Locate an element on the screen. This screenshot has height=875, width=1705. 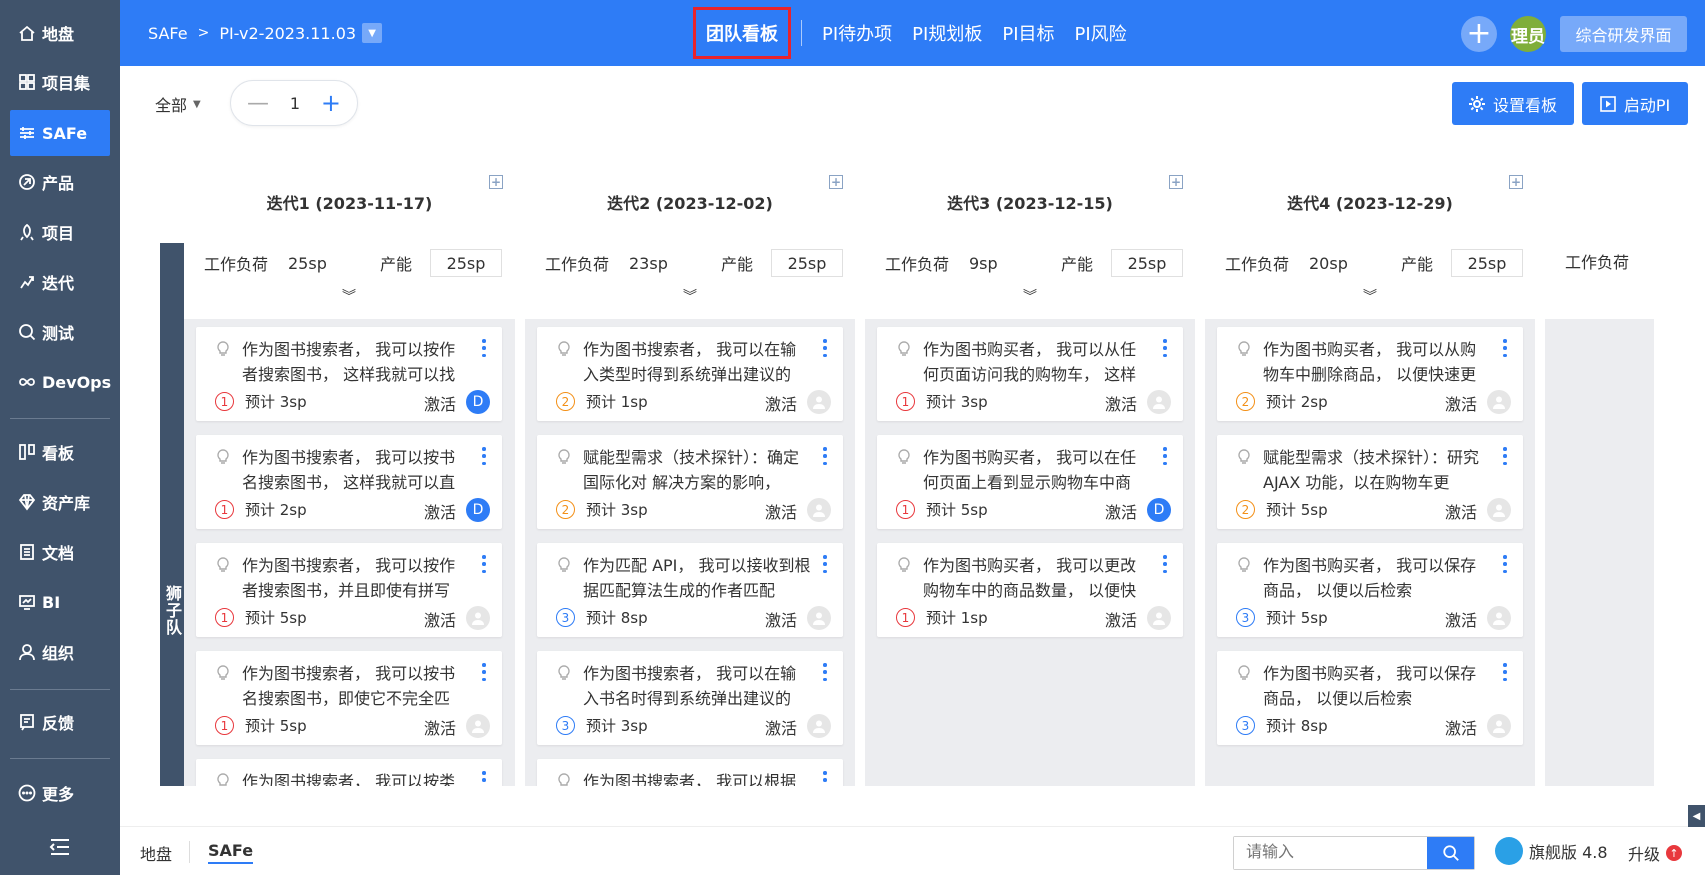
story-card: 作为图书购买者， 我可以保存商品， 以便以后检索 3 预计 5sp 激活 is located at coordinates (1370, 590).